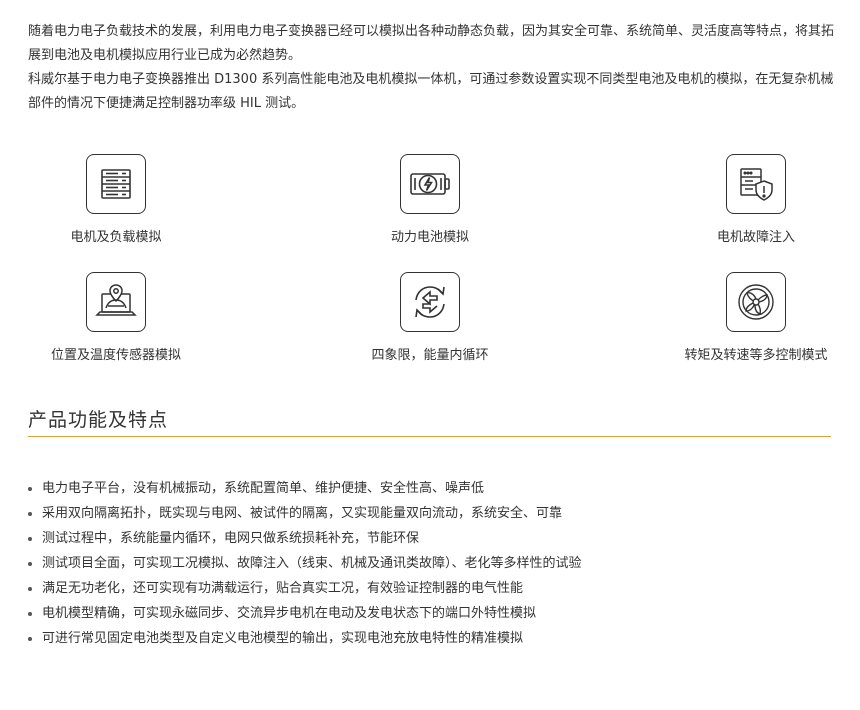 This screenshot has width=860, height=710. Describe the element at coordinates (429, 436) in the screenshot. I see `section-divider` at that location.